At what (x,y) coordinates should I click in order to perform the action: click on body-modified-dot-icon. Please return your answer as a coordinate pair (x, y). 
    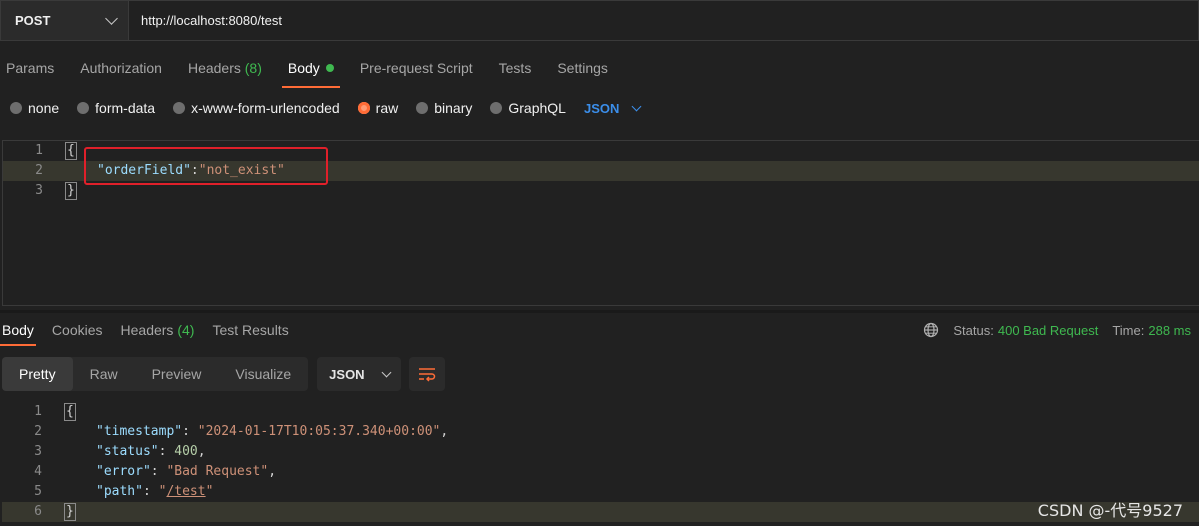
    Looking at the image, I should click on (329, 68).